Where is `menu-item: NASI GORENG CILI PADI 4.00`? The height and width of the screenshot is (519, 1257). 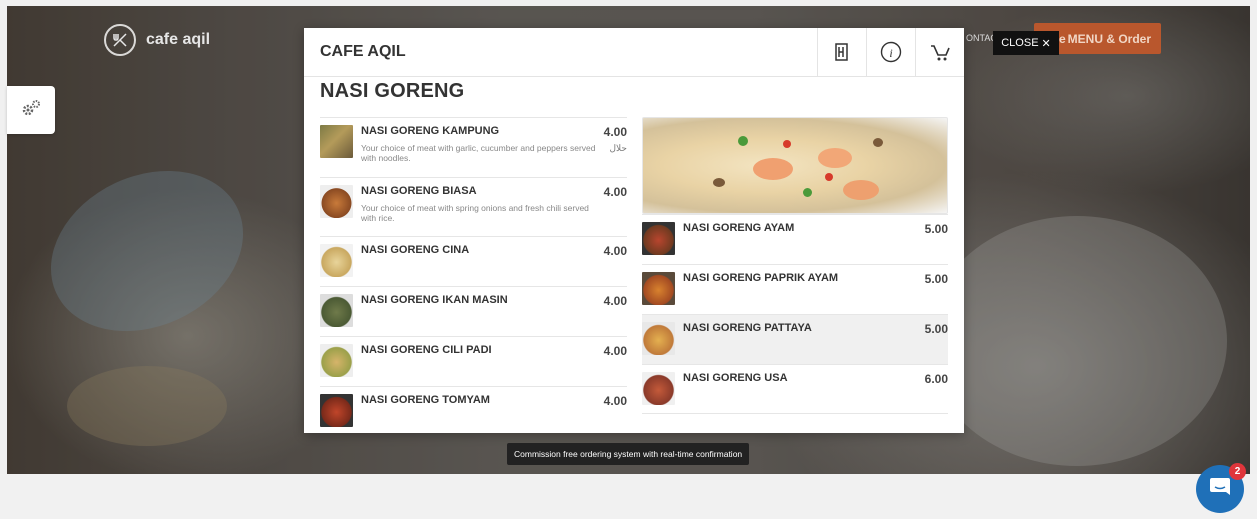 menu-item: NASI GORENG CILI PADI 4.00 is located at coordinates (473, 361).